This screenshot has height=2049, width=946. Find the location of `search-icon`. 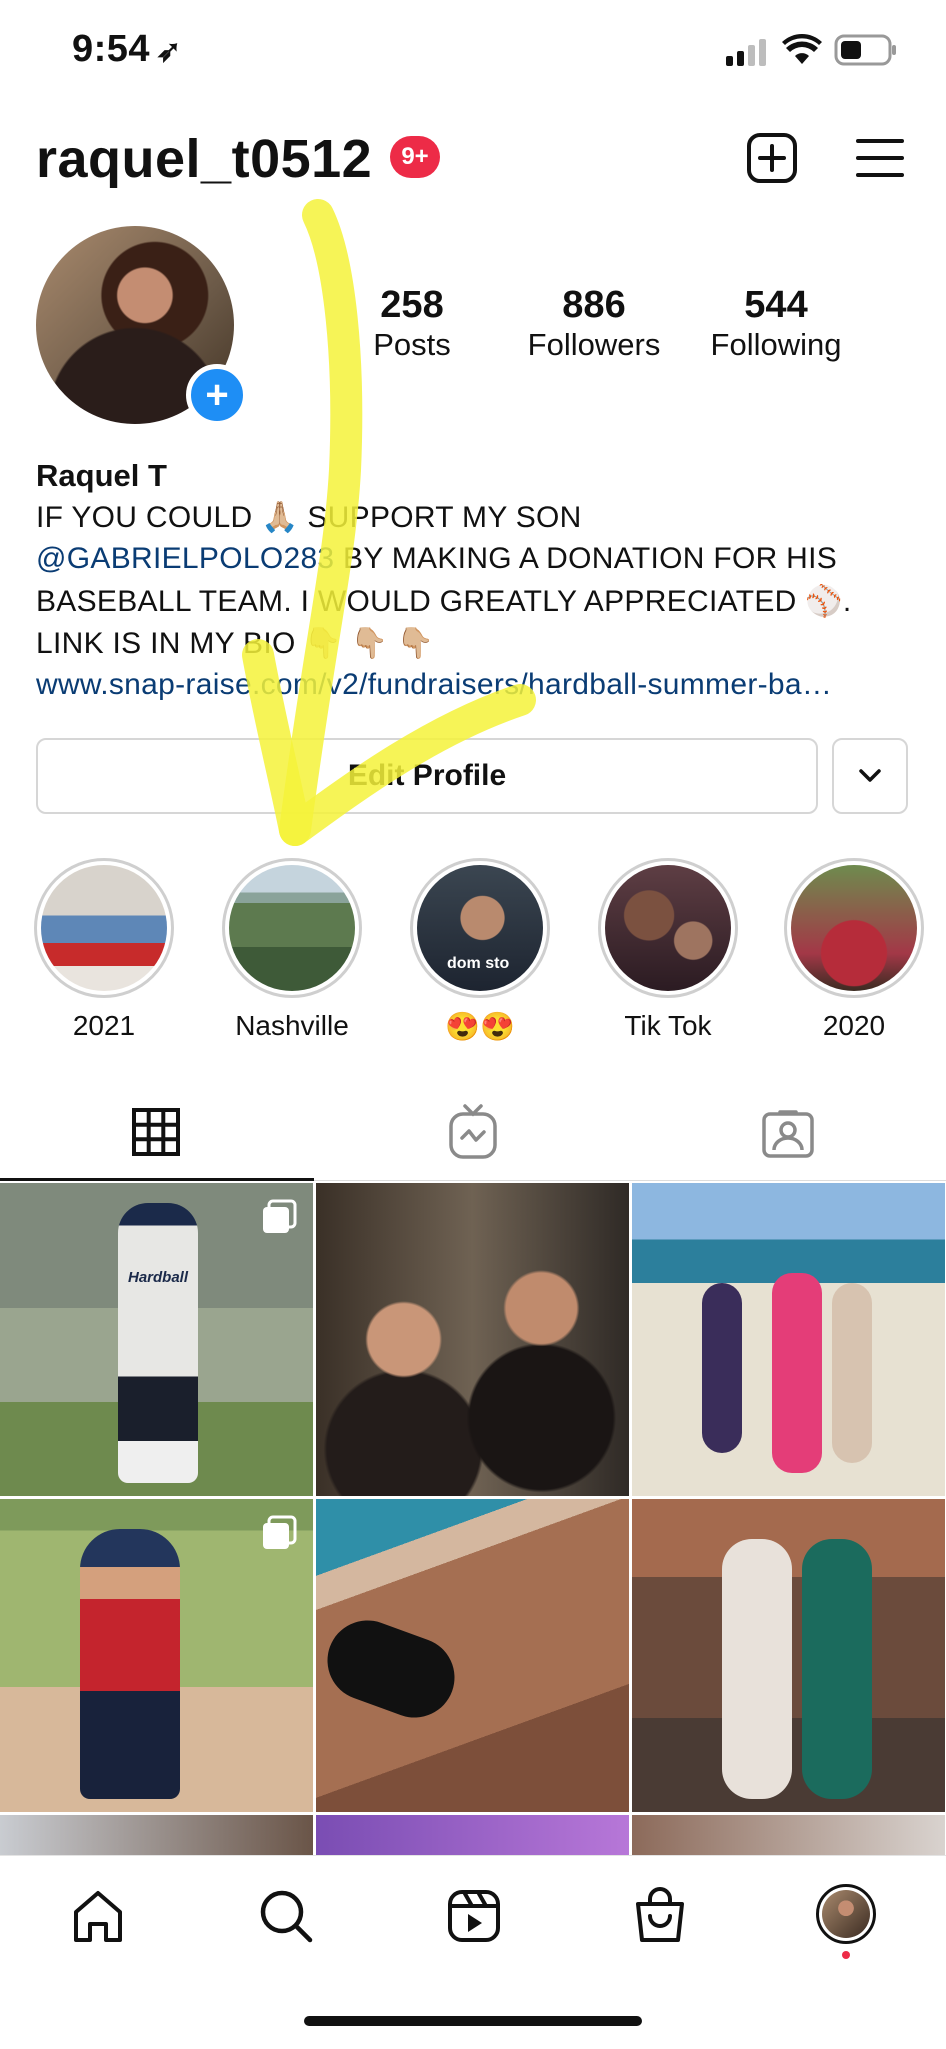

search-icon is located at coordinates (286, 1916).